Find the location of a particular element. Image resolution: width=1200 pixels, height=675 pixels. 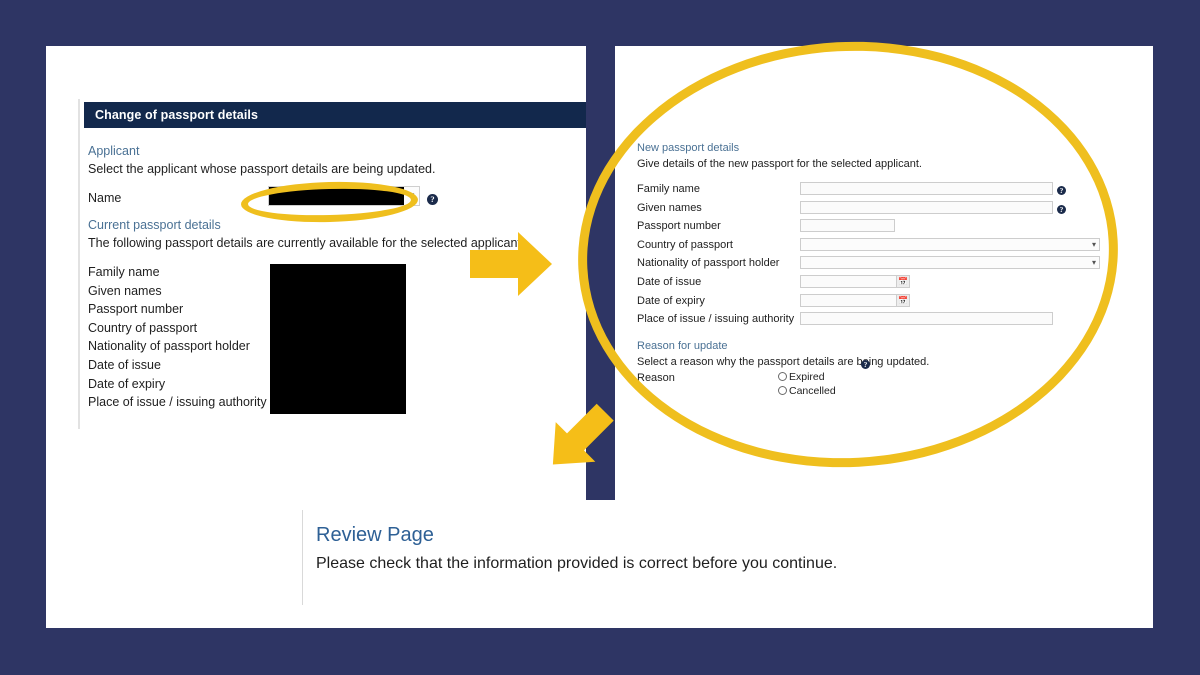

radio-option-label: Expired is located at coordinates (807, 377).